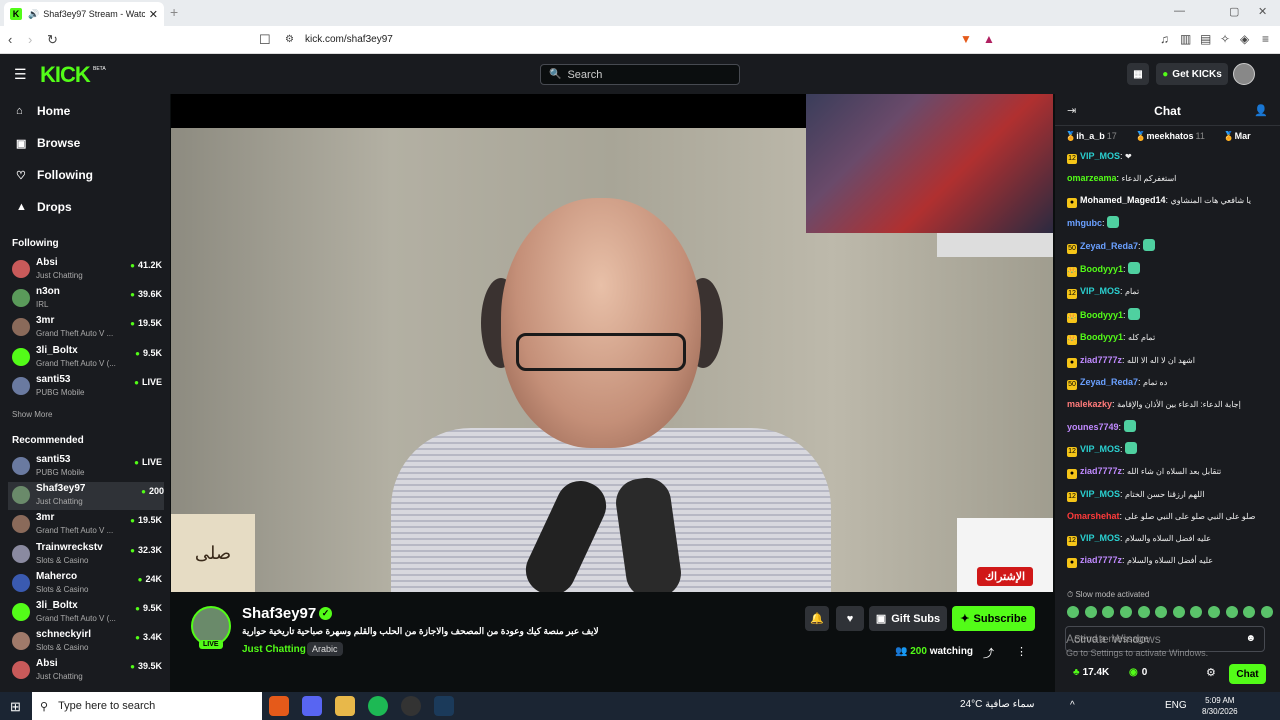 The height and width of the screenshot is (720, 1280). I want to click on sidebar-channel-schneckyirl: schneckyirl Slots & Casino 3.4K, so click(87, 642).